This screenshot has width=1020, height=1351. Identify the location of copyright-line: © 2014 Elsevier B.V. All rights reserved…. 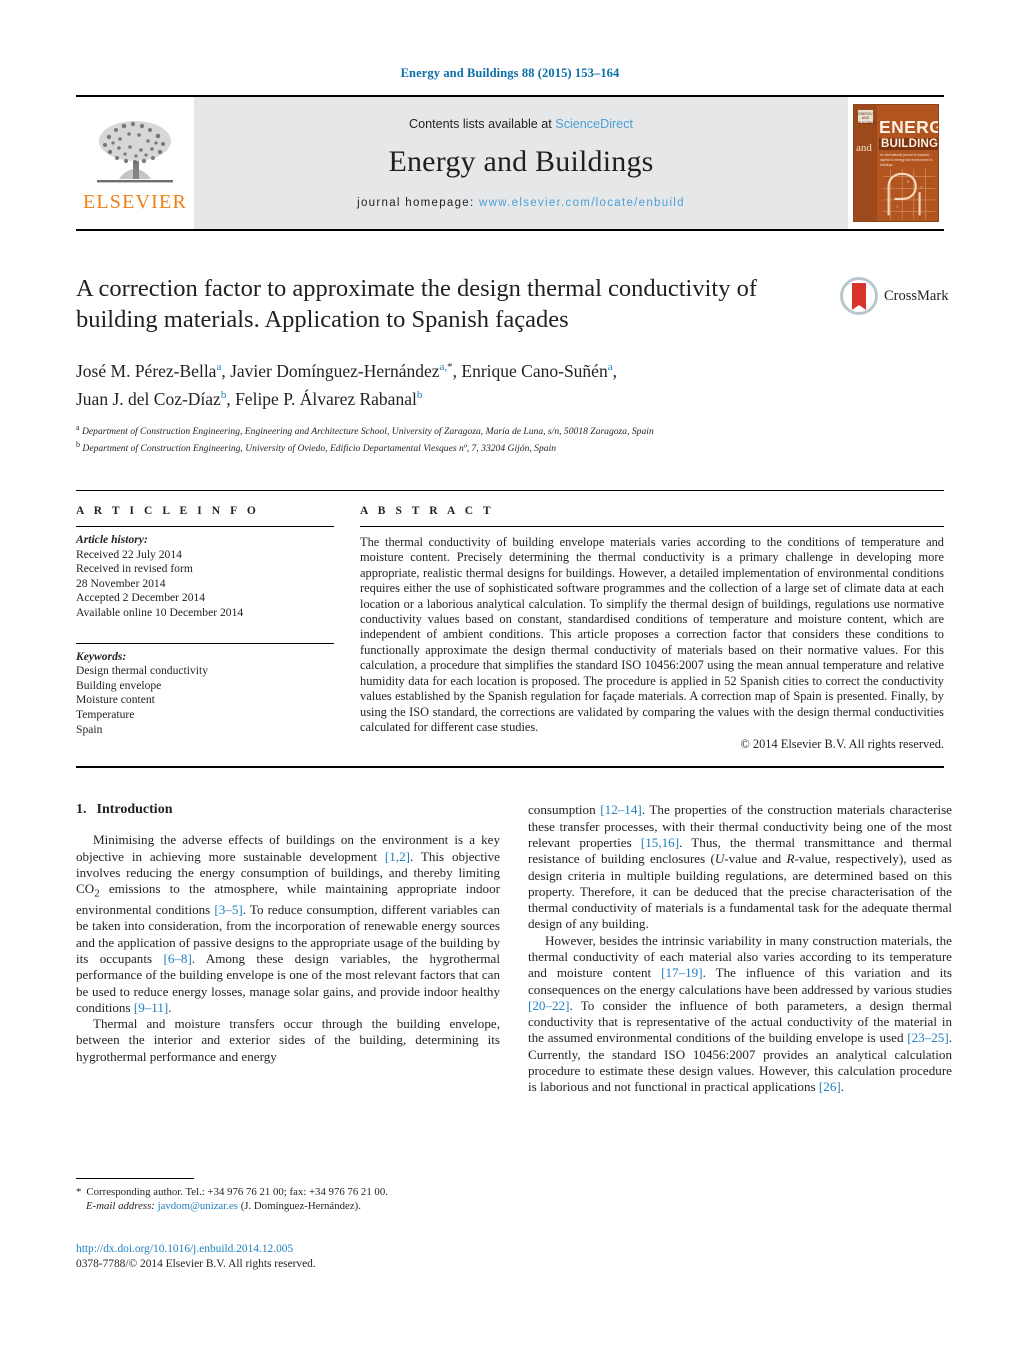
(842, 744).